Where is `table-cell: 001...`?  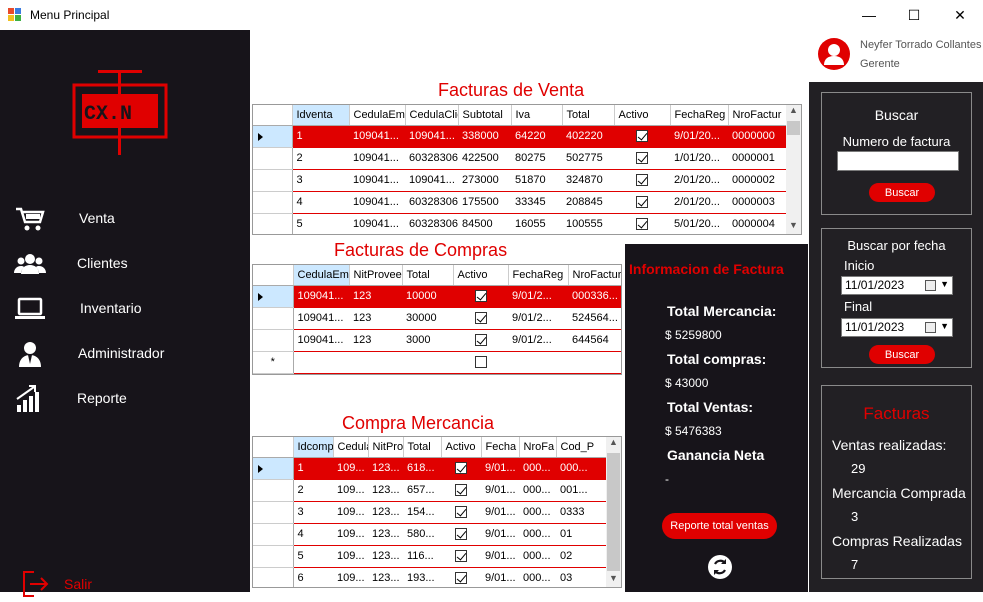
table-cell: 001... is located at coordinates (582, 490).